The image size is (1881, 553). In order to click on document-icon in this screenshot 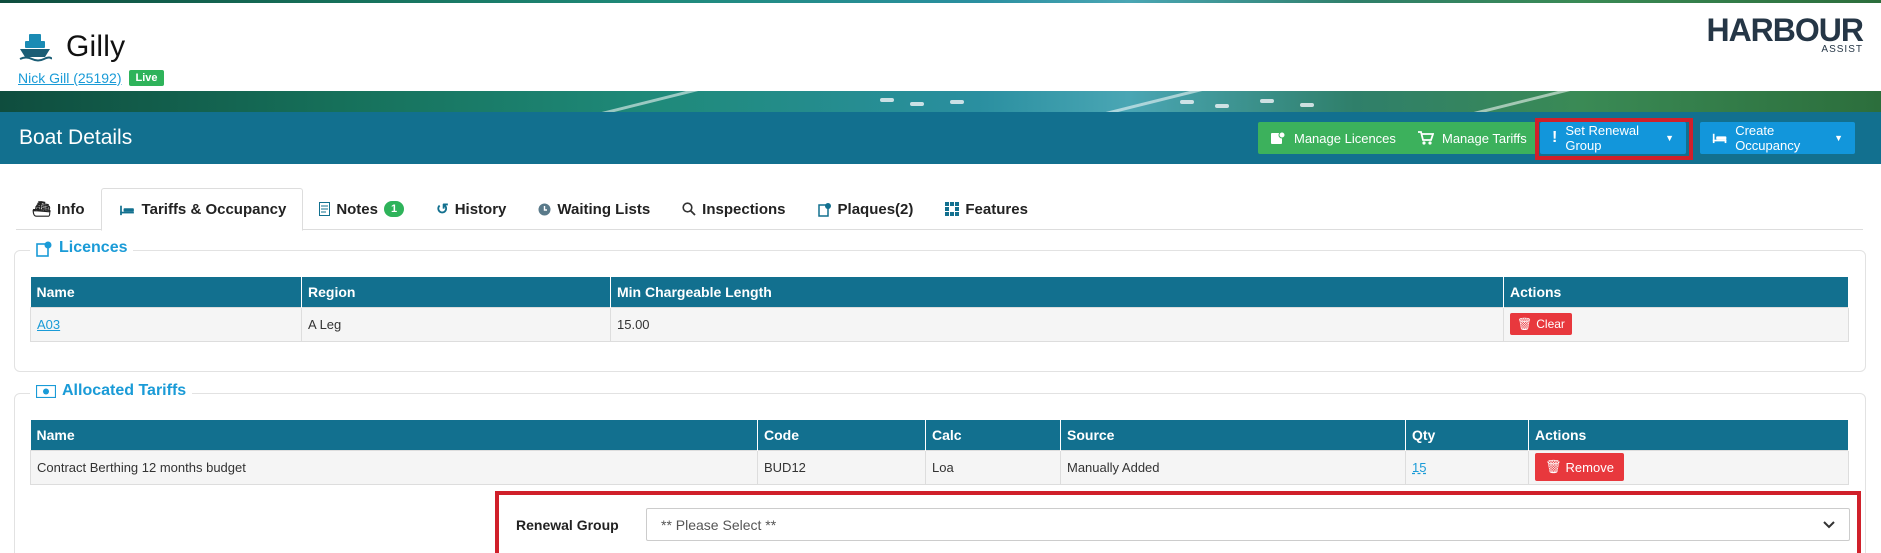, I will do `click(325, 209)`.